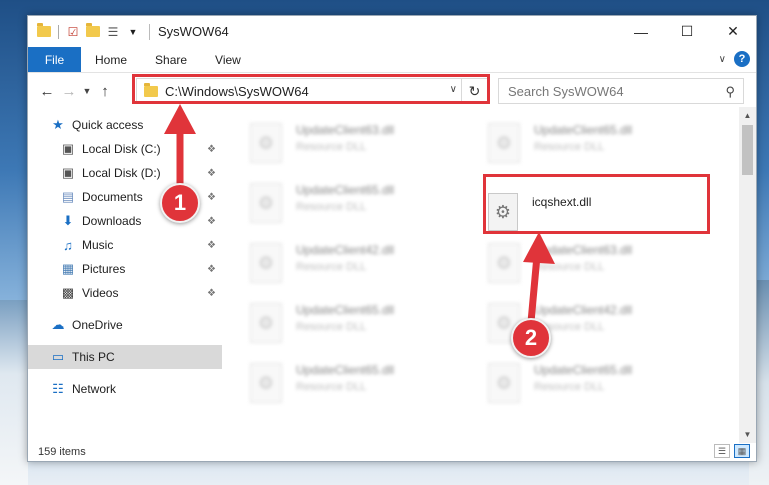 The width and height of the screenshot is (769, 485). I want to click on close-button: ✕, so click(733, 31).